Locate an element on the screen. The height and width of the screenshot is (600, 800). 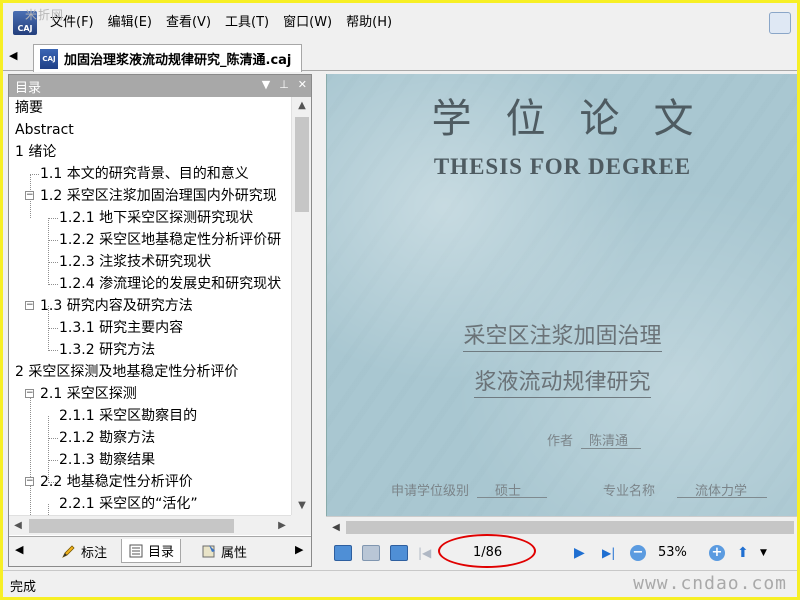
toc-item: 1.2.1 地下采空区探测研究现状 is located at coordinates (156, 218).